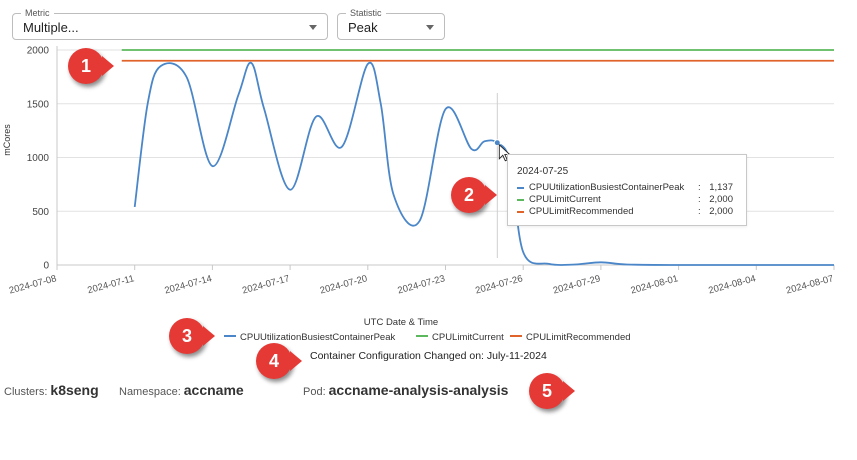 The width and height of the screenshot is (857, 460). What do you see at coordinates (40, 212) in the screenshot?
I see `y-tick-label: 500` at bounding box center [40, 212].